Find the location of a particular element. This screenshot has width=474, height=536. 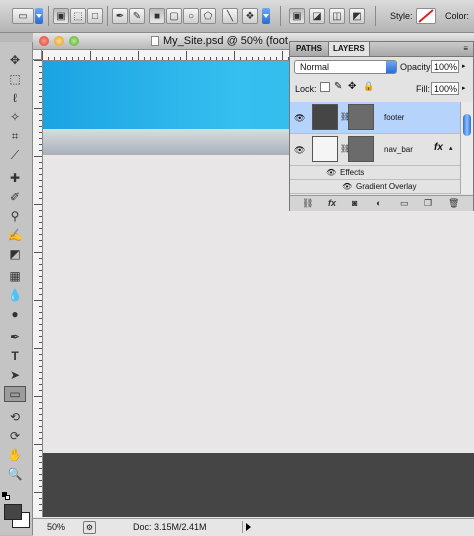

add-mask-icon: ◙ is located at coordinates (354, 203).